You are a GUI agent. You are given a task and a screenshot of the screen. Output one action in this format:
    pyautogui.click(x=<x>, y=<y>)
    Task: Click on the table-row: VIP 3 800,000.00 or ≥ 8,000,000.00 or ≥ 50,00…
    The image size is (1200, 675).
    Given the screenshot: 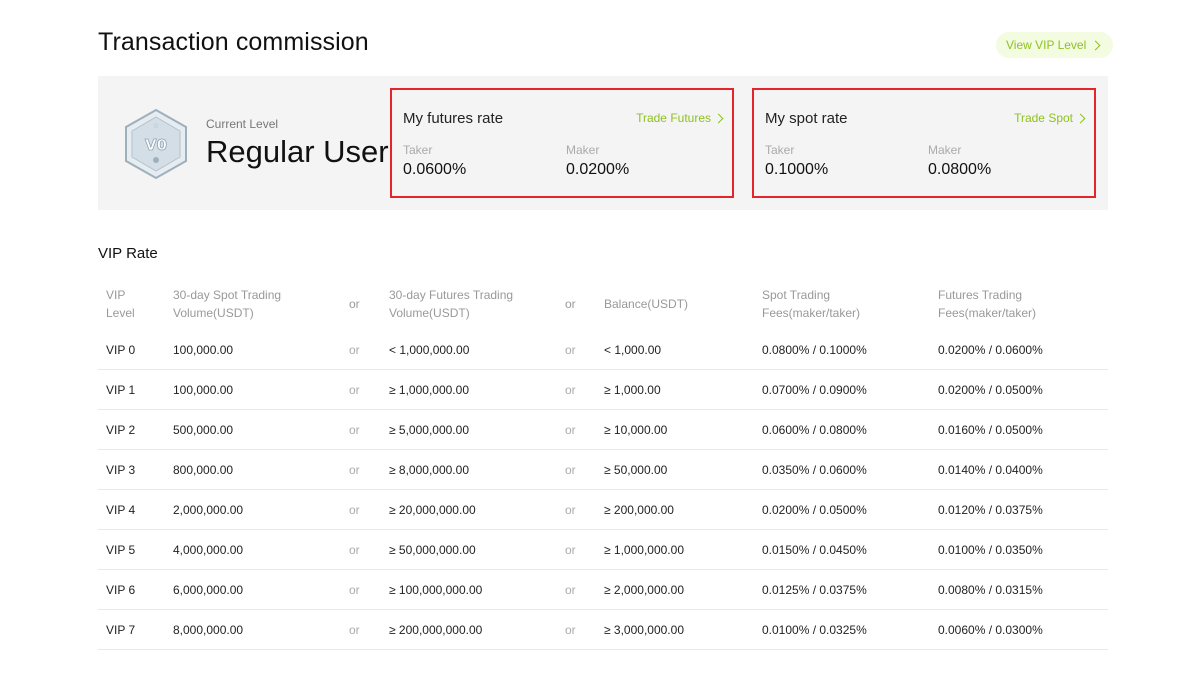 What is the action you would take?
    pyautogui.click(x=603, y=469)
    